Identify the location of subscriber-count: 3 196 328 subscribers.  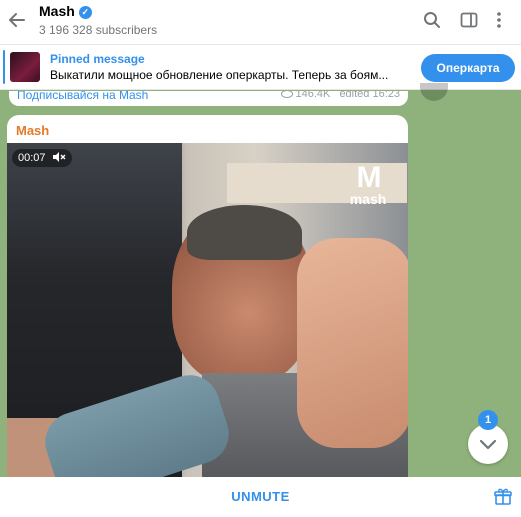
(98, 30).